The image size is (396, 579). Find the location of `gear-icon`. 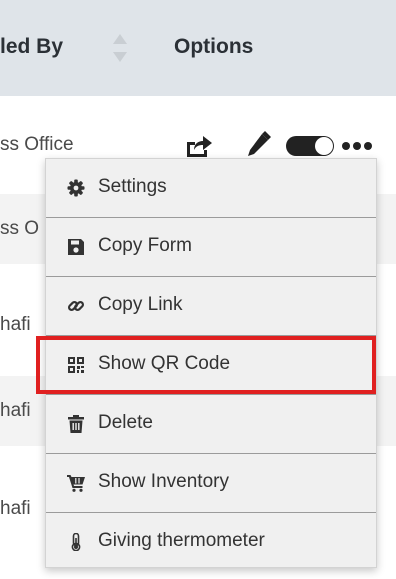

gear-icon is located at coordinates (76, 188).